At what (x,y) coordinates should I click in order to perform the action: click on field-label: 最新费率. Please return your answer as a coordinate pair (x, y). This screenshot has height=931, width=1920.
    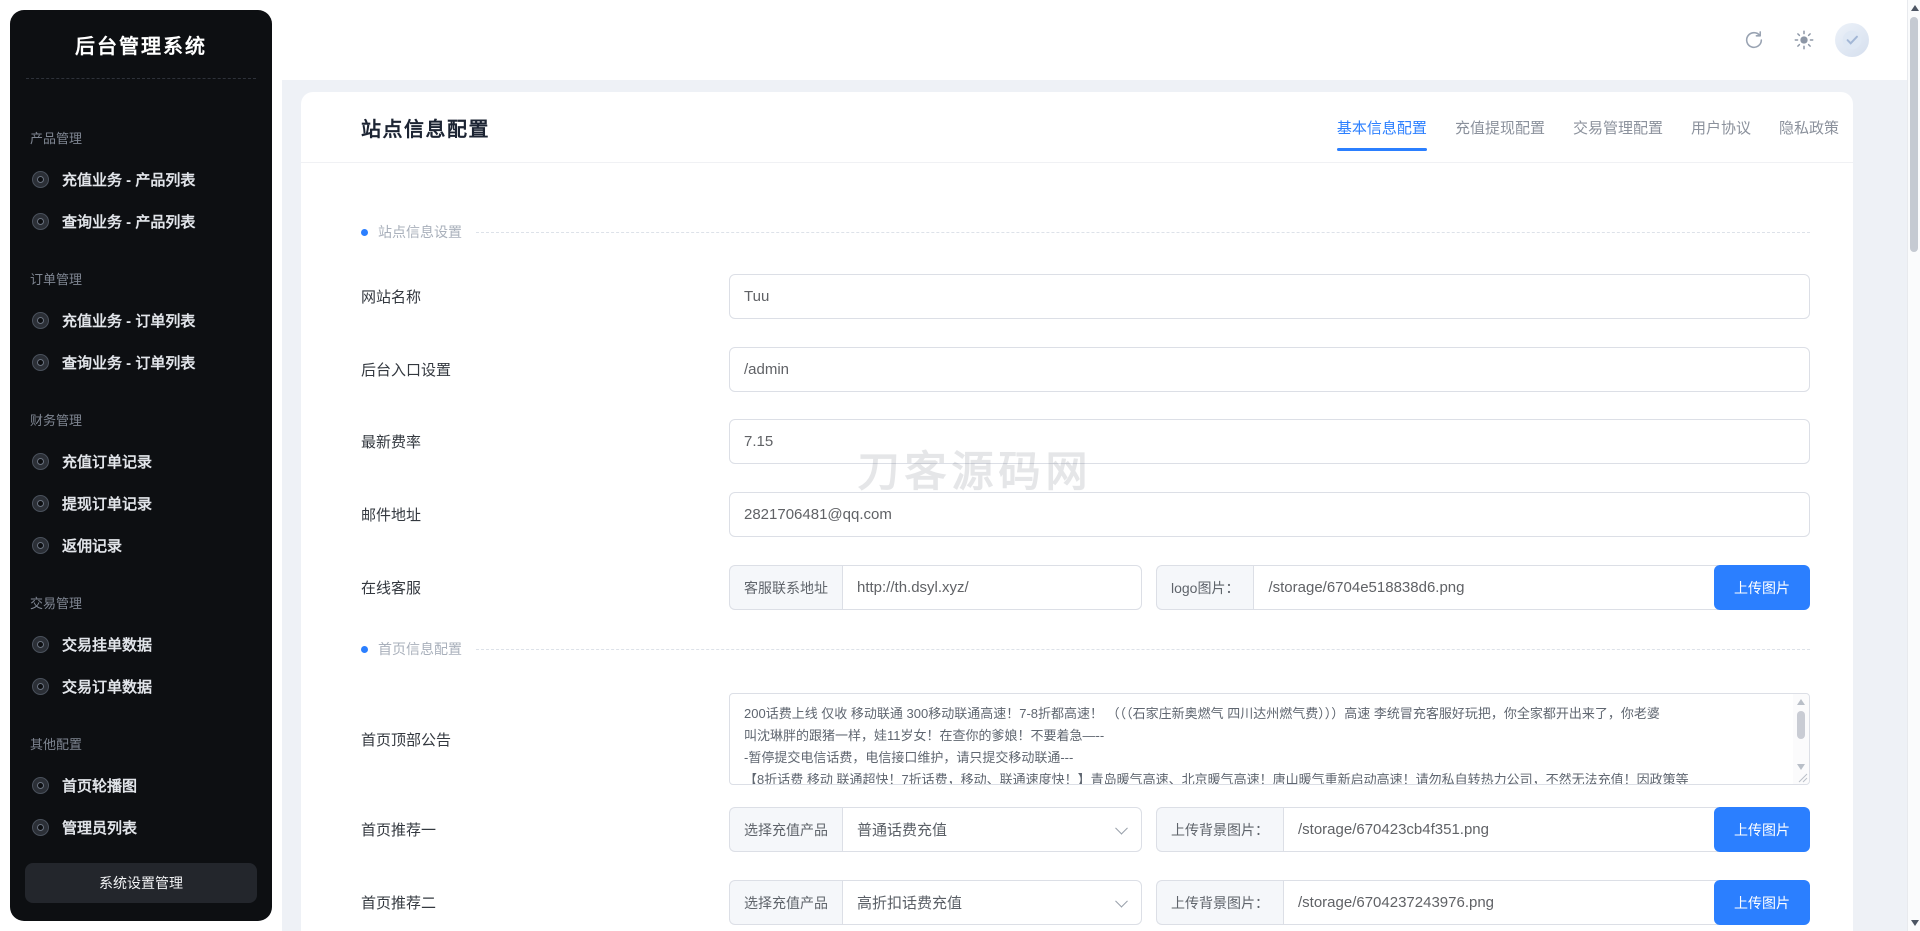
    Looking at the image, I should click on (391, 442).